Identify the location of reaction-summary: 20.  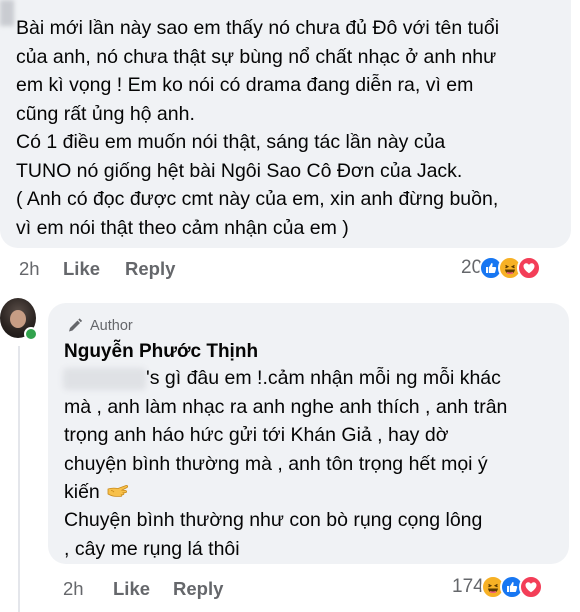
(501, 268).